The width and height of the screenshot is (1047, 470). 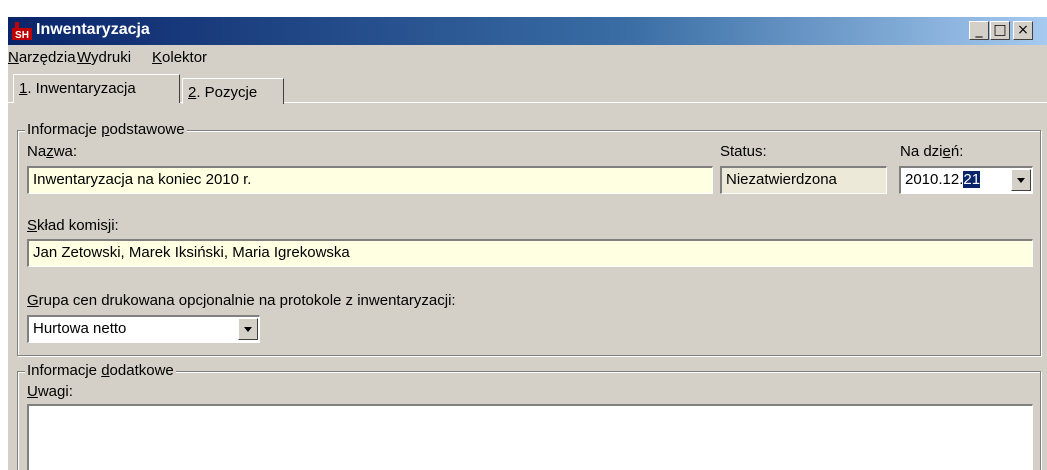 I want to click on close-icon: ×, so click(x=1023, y=30).